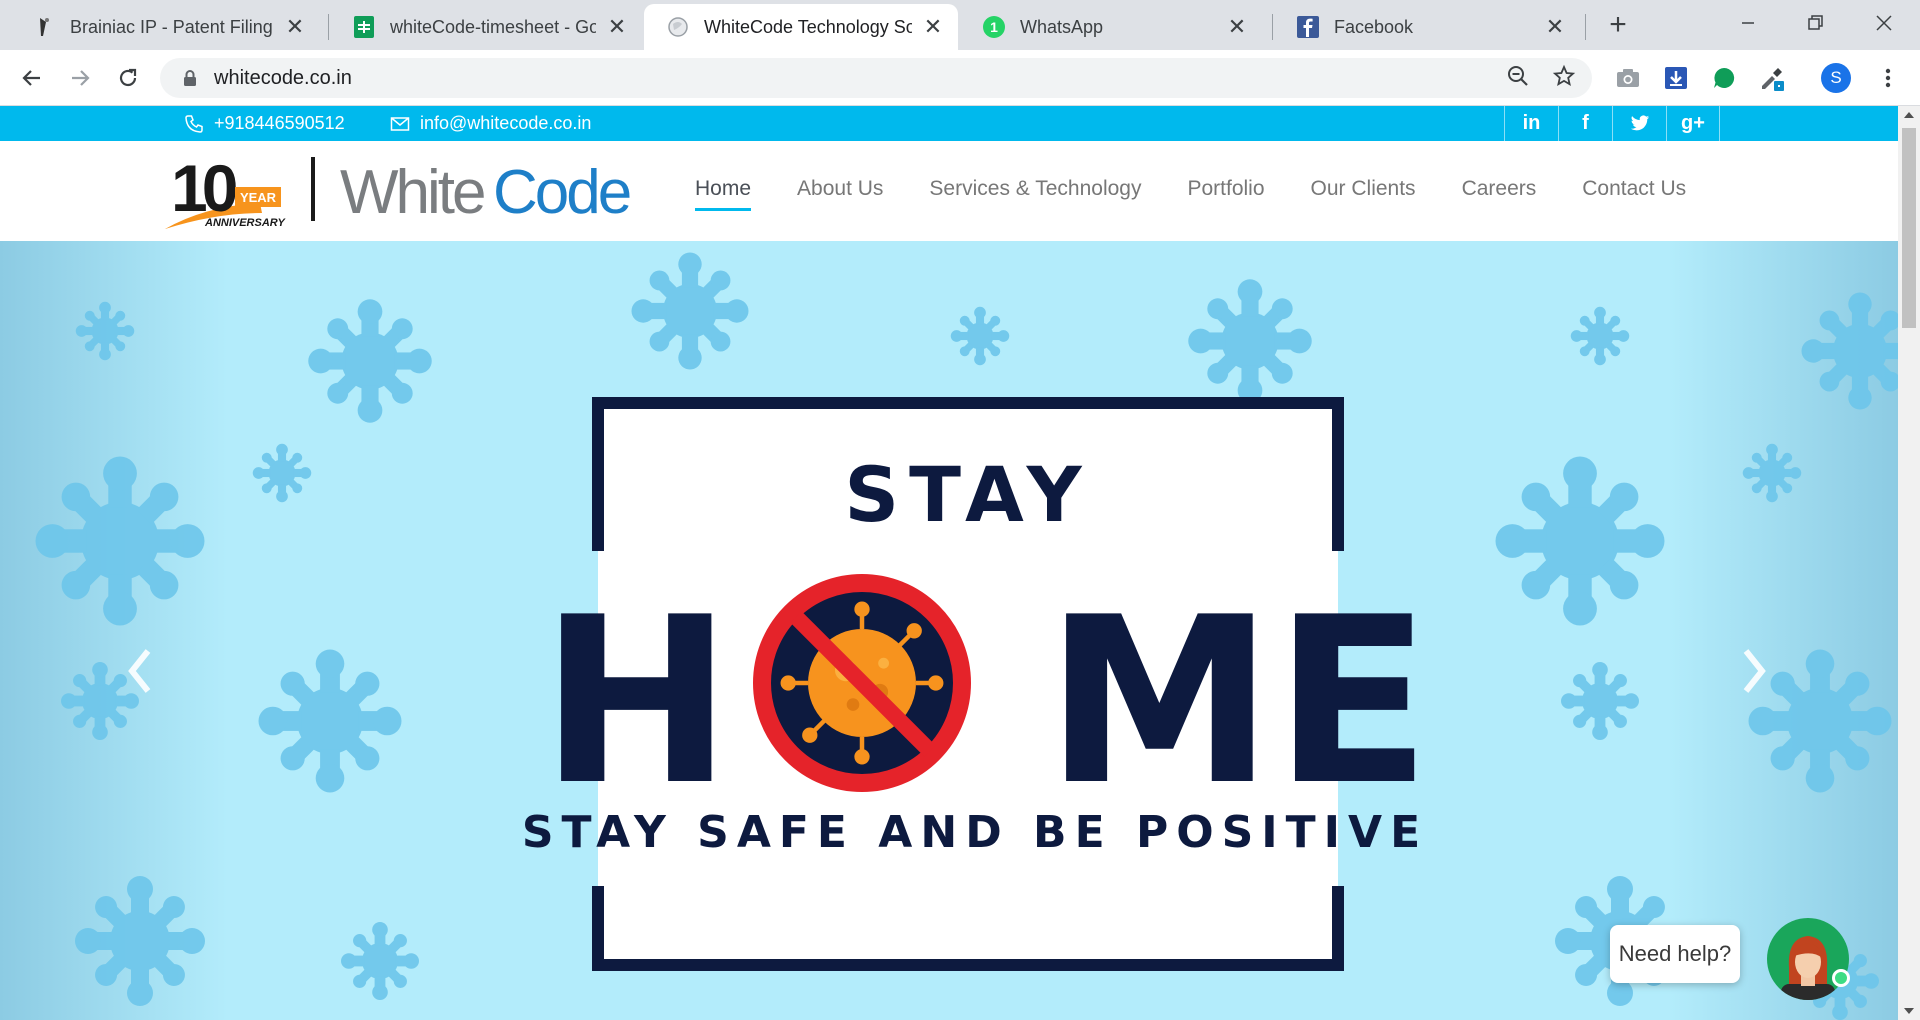  Describe the element at coordinates (1724, 78) in the screenshot. I see `chat-extension-icon` at that location.